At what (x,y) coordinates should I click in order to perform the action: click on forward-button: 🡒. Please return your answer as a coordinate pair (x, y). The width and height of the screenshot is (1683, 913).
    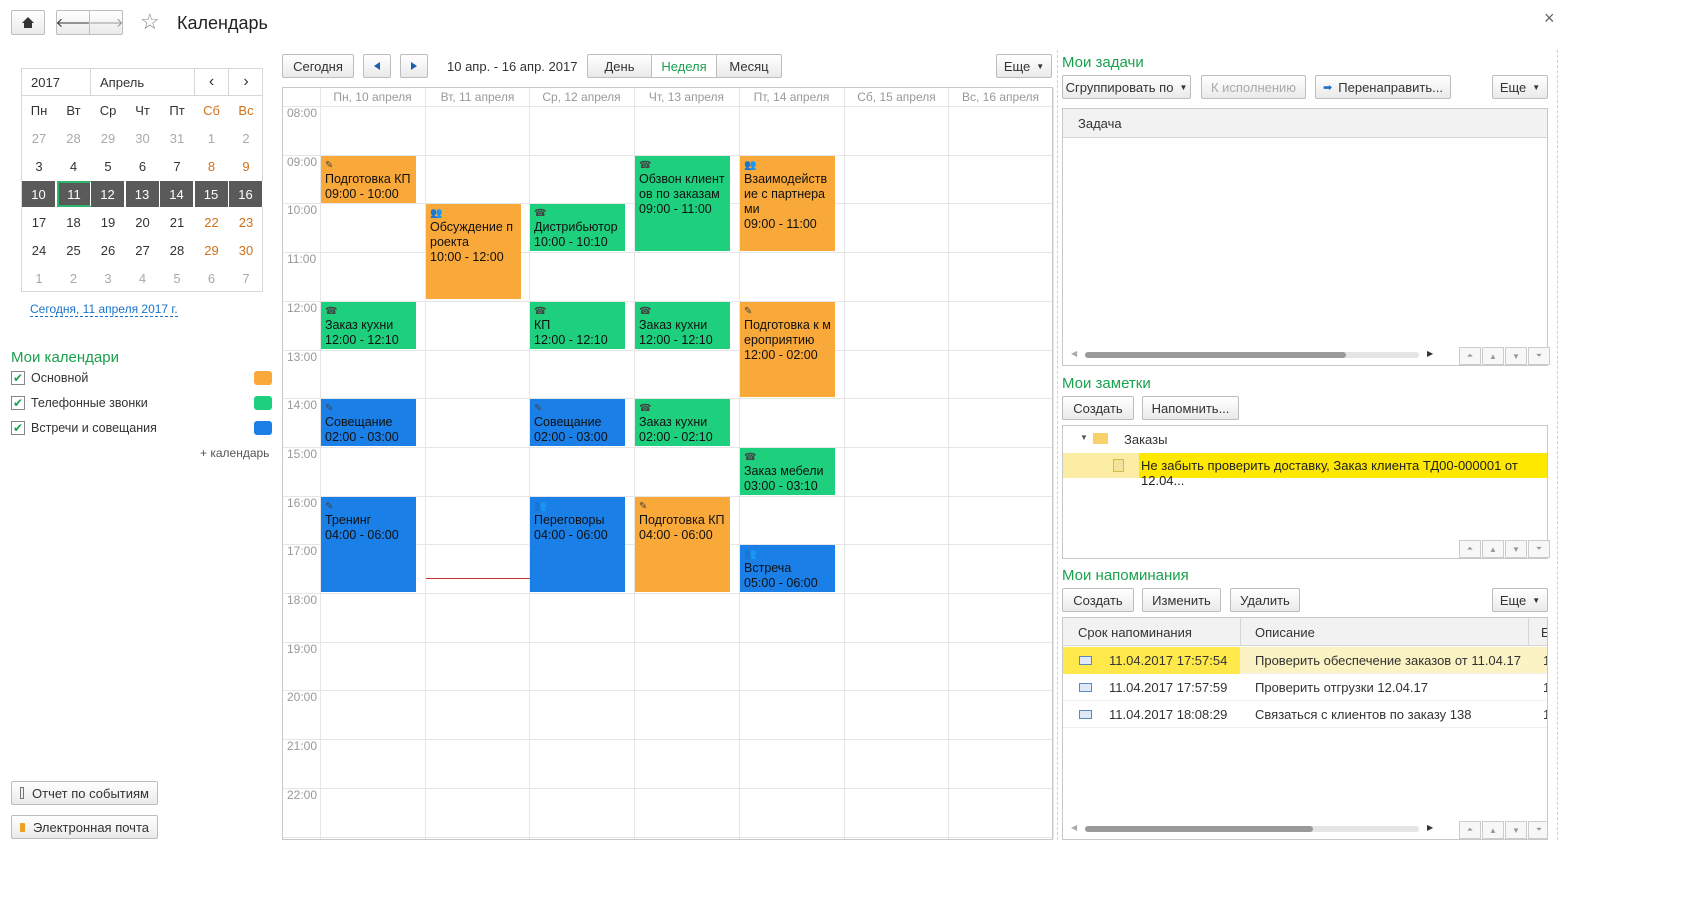
    Looking at the image, I should click on (106, 22).